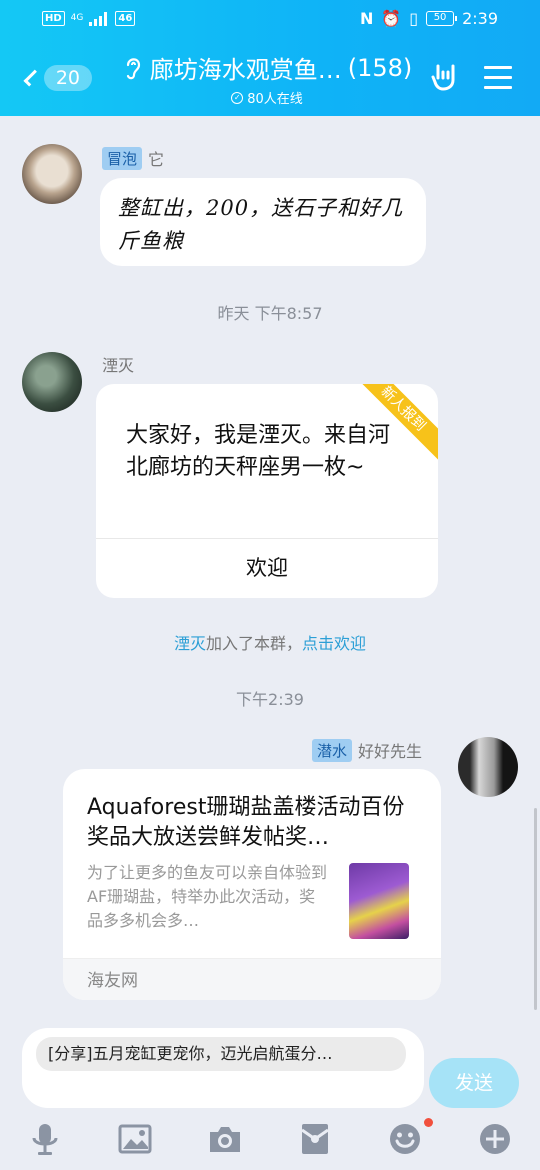 The width and height of the screenshot is (540, 1170). Describe the element at coordinates (133, 68) in the screenshot. I see `ear-icon` at that location.